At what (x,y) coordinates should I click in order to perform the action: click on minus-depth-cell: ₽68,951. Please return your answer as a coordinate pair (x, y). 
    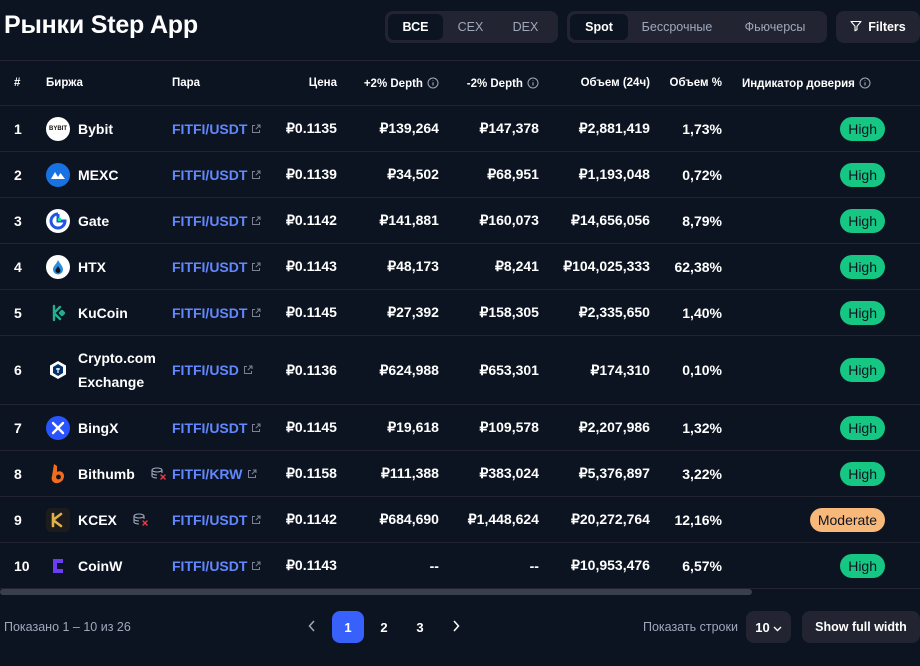
    Looking at the image, I should click on (488, 174).